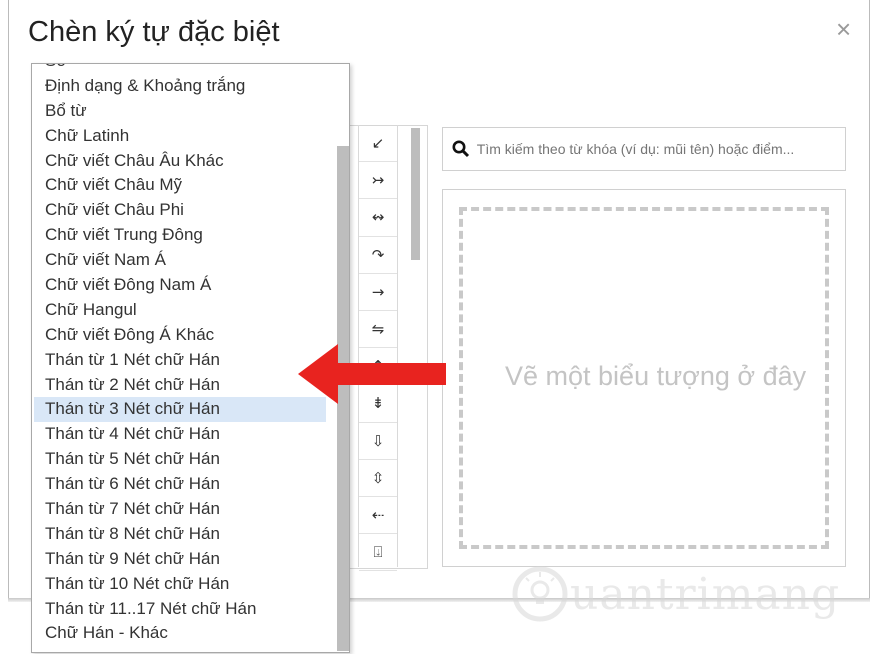 The width and height of the screenshot is (870, 654). Describe the element at coordinates (178, 161) in the screenshot. I see `list-item: Chữ viết Châu Âu Khác` at that location.